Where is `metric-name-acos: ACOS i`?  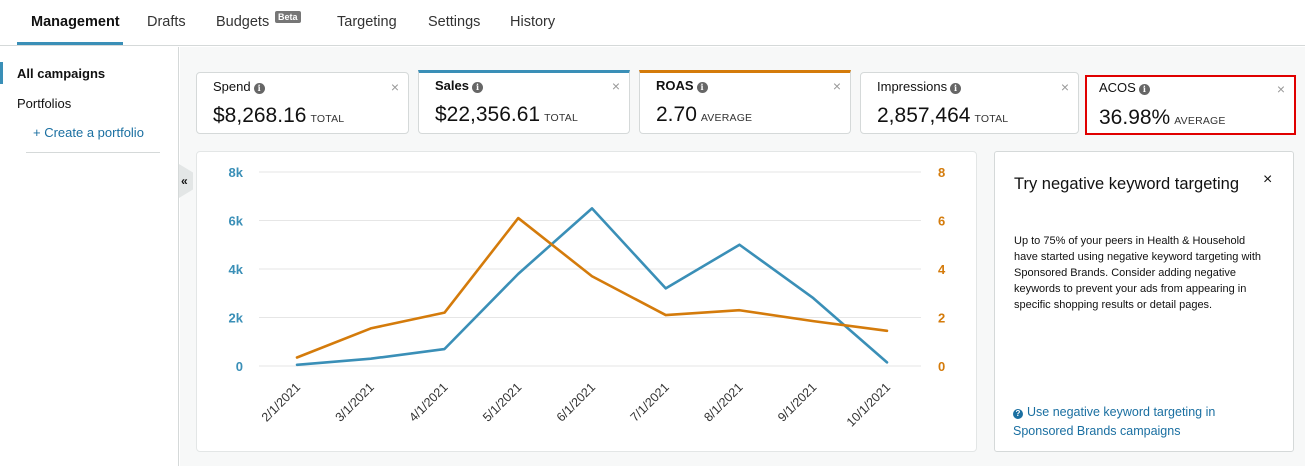 metric-name-acos: ACOS i is located at coordinates (1124, 87).